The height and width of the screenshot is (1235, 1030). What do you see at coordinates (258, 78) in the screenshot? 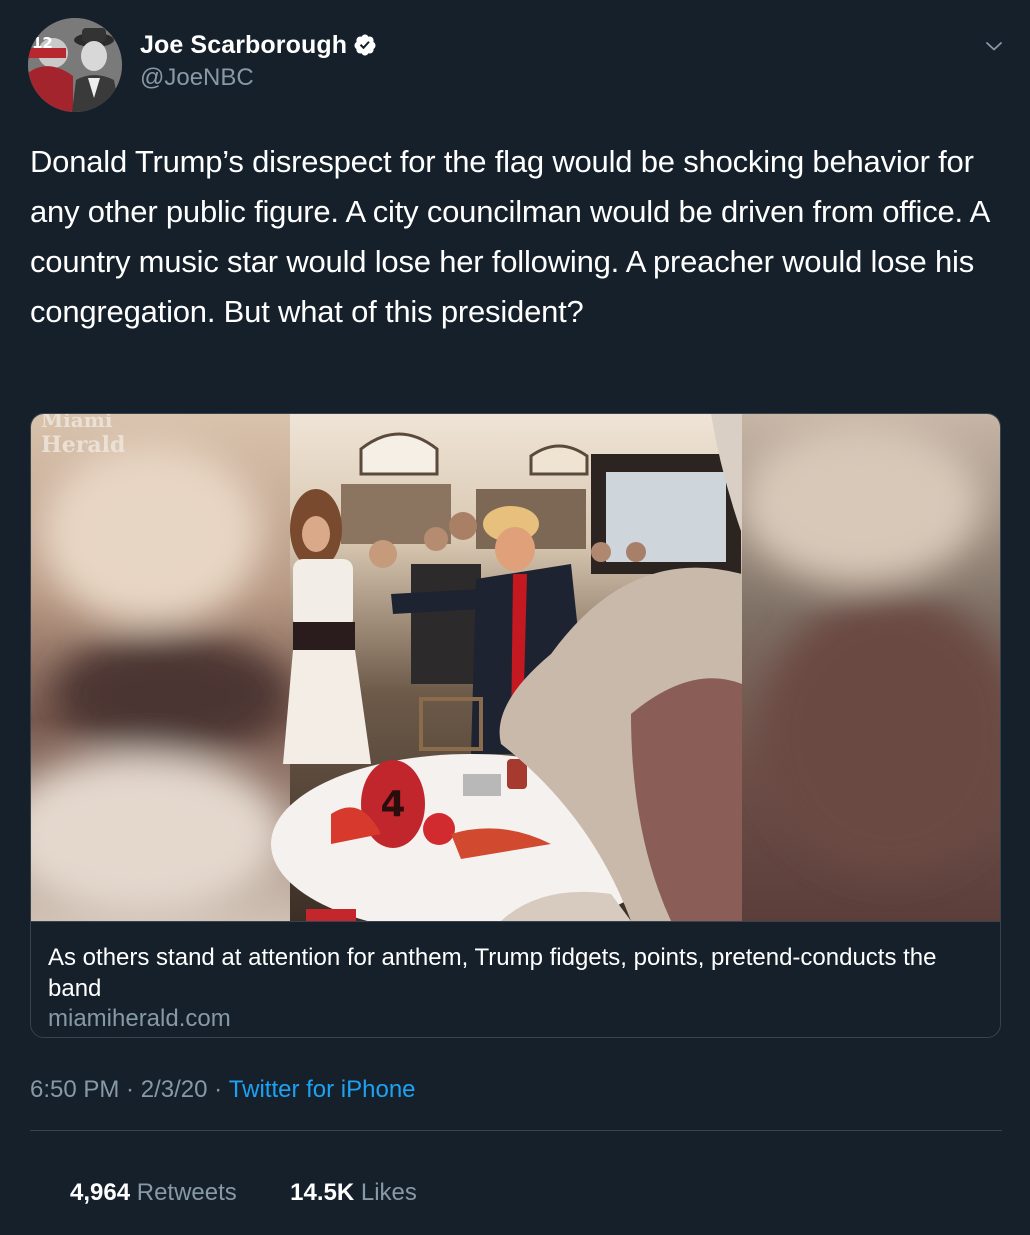
I see `handle: @JoeNBC` at bounding box center [258, 78].